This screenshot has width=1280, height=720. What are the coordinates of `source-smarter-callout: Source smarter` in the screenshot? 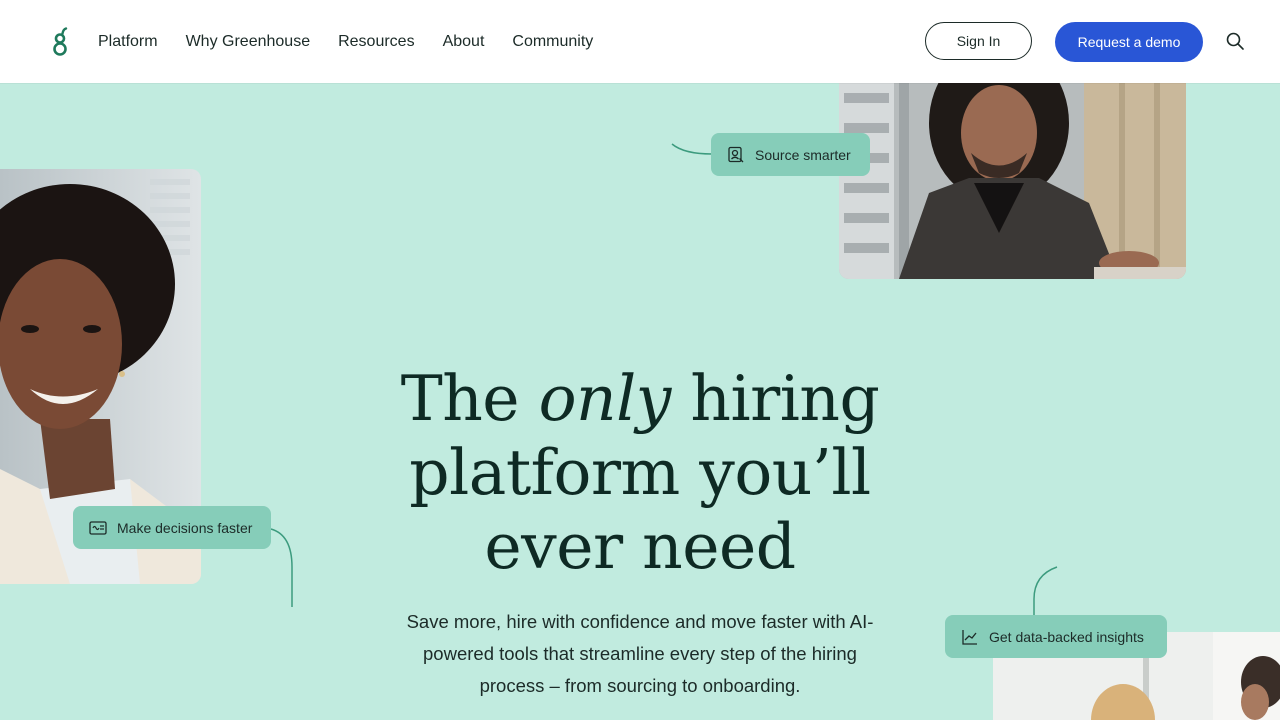 It's located at (790, 154).